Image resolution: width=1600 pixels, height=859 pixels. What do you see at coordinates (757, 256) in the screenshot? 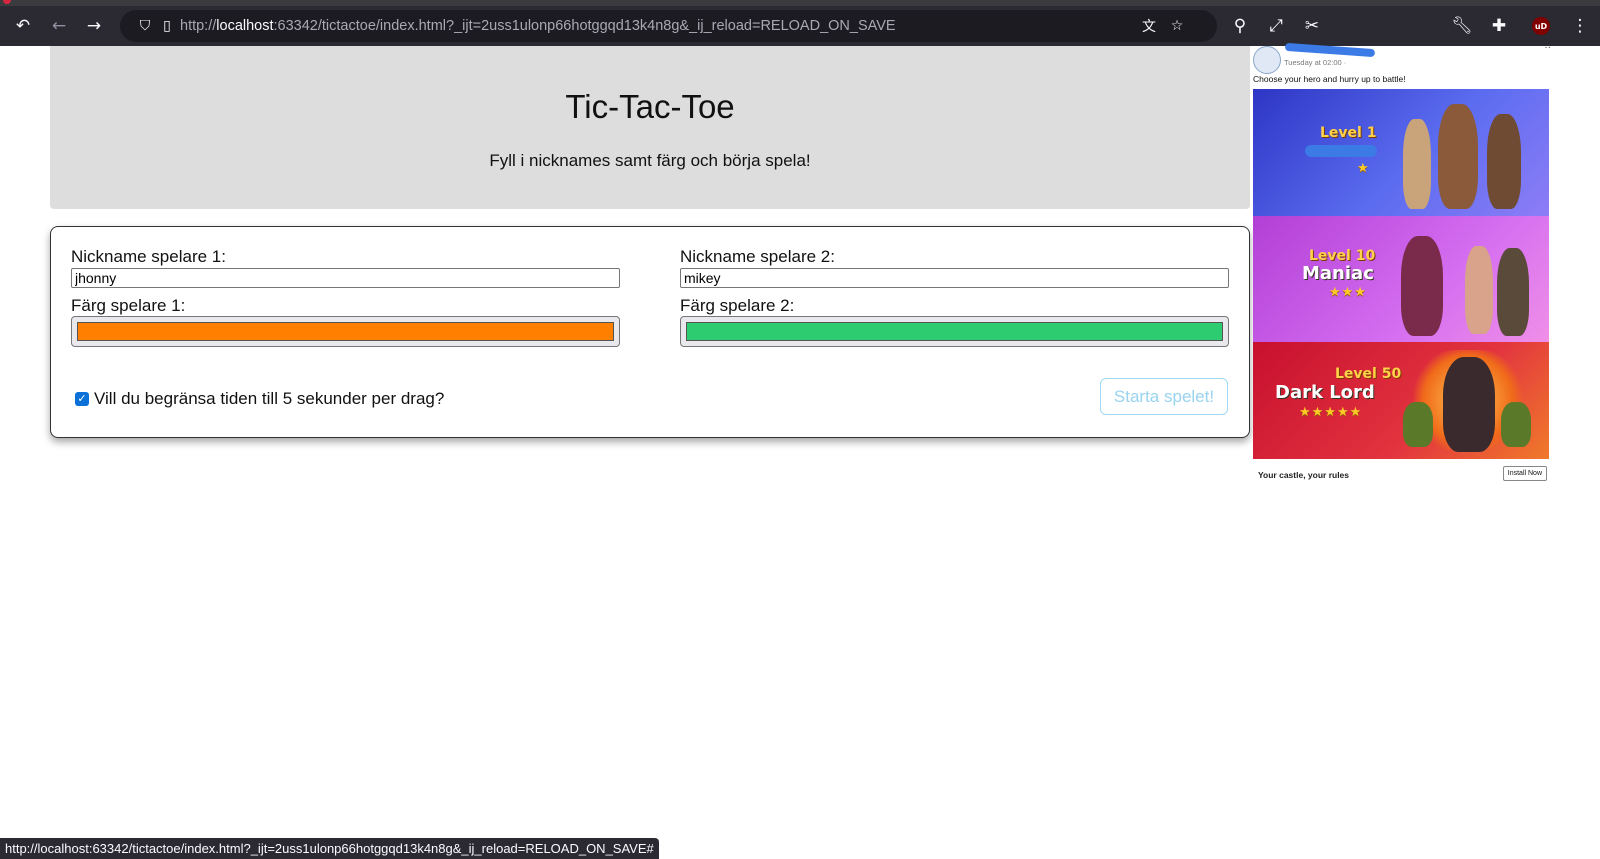
I see `player2-name-label: Nickname spelare 2:` at bounding box center [757, 256].